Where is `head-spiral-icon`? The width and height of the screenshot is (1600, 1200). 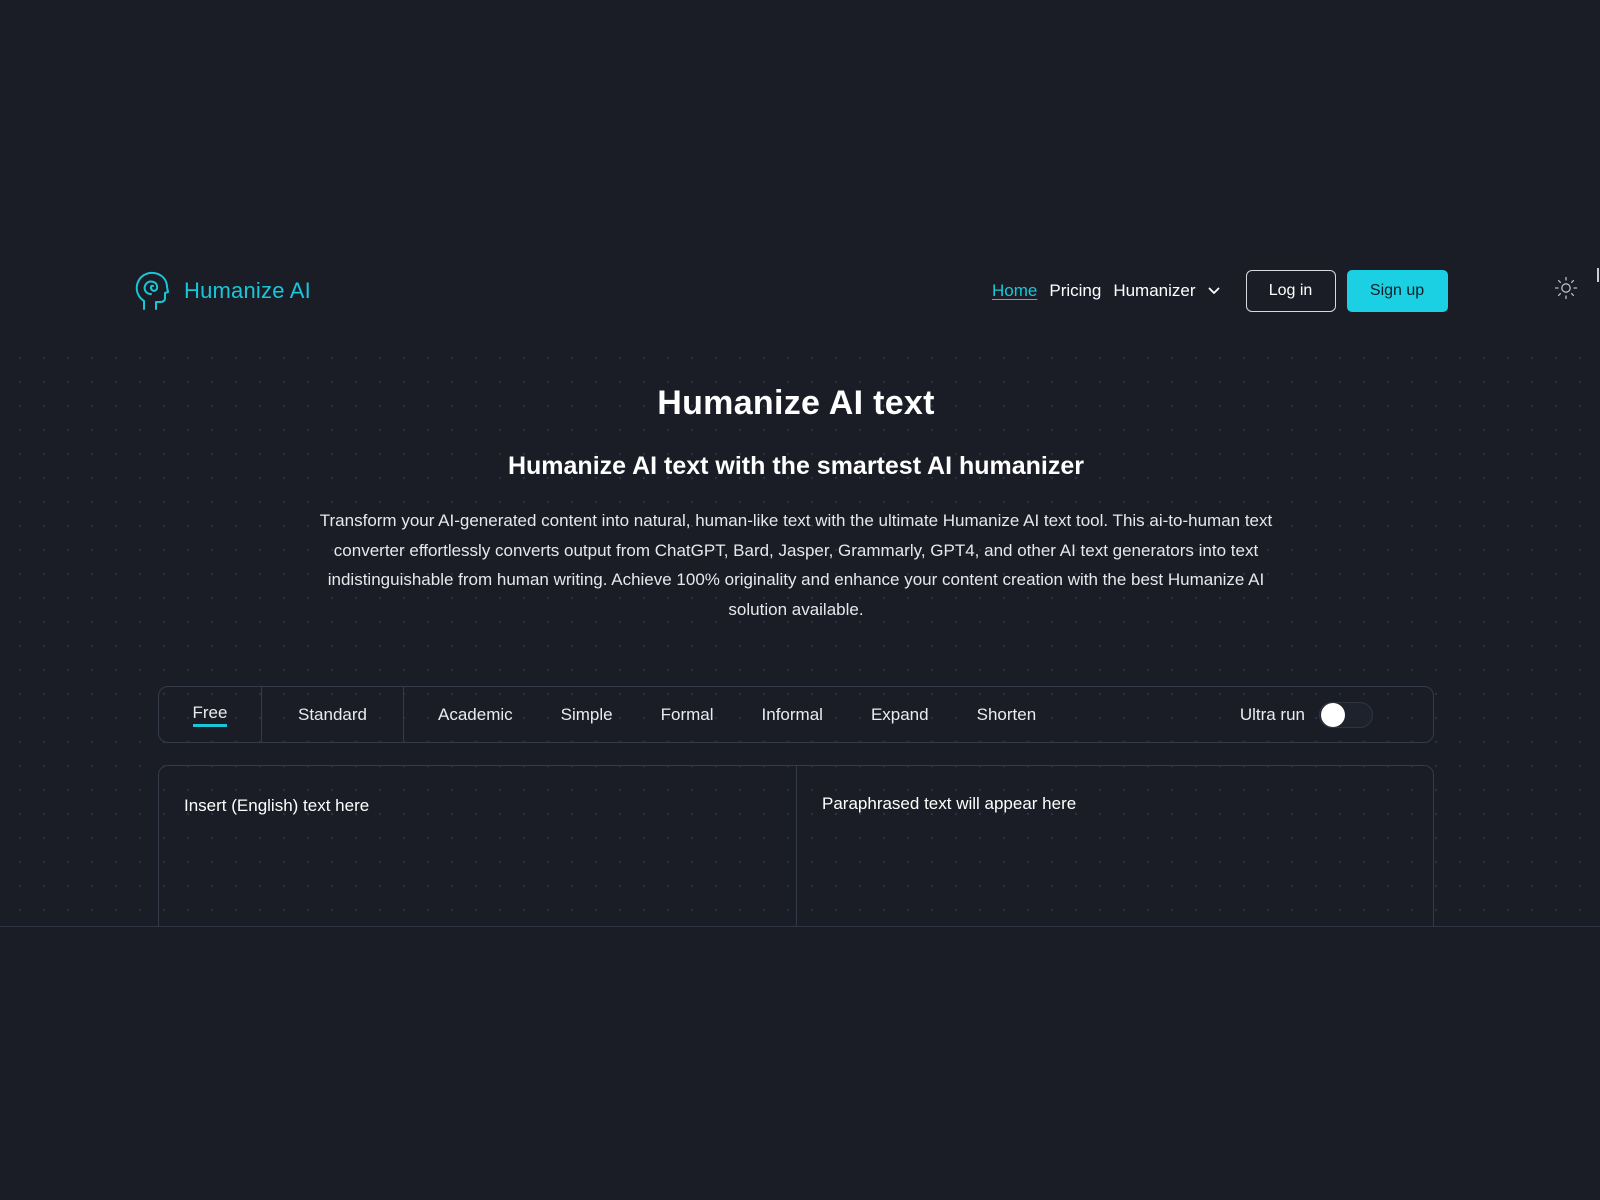 head-spiral-icon is located at coordinates (152, 291).